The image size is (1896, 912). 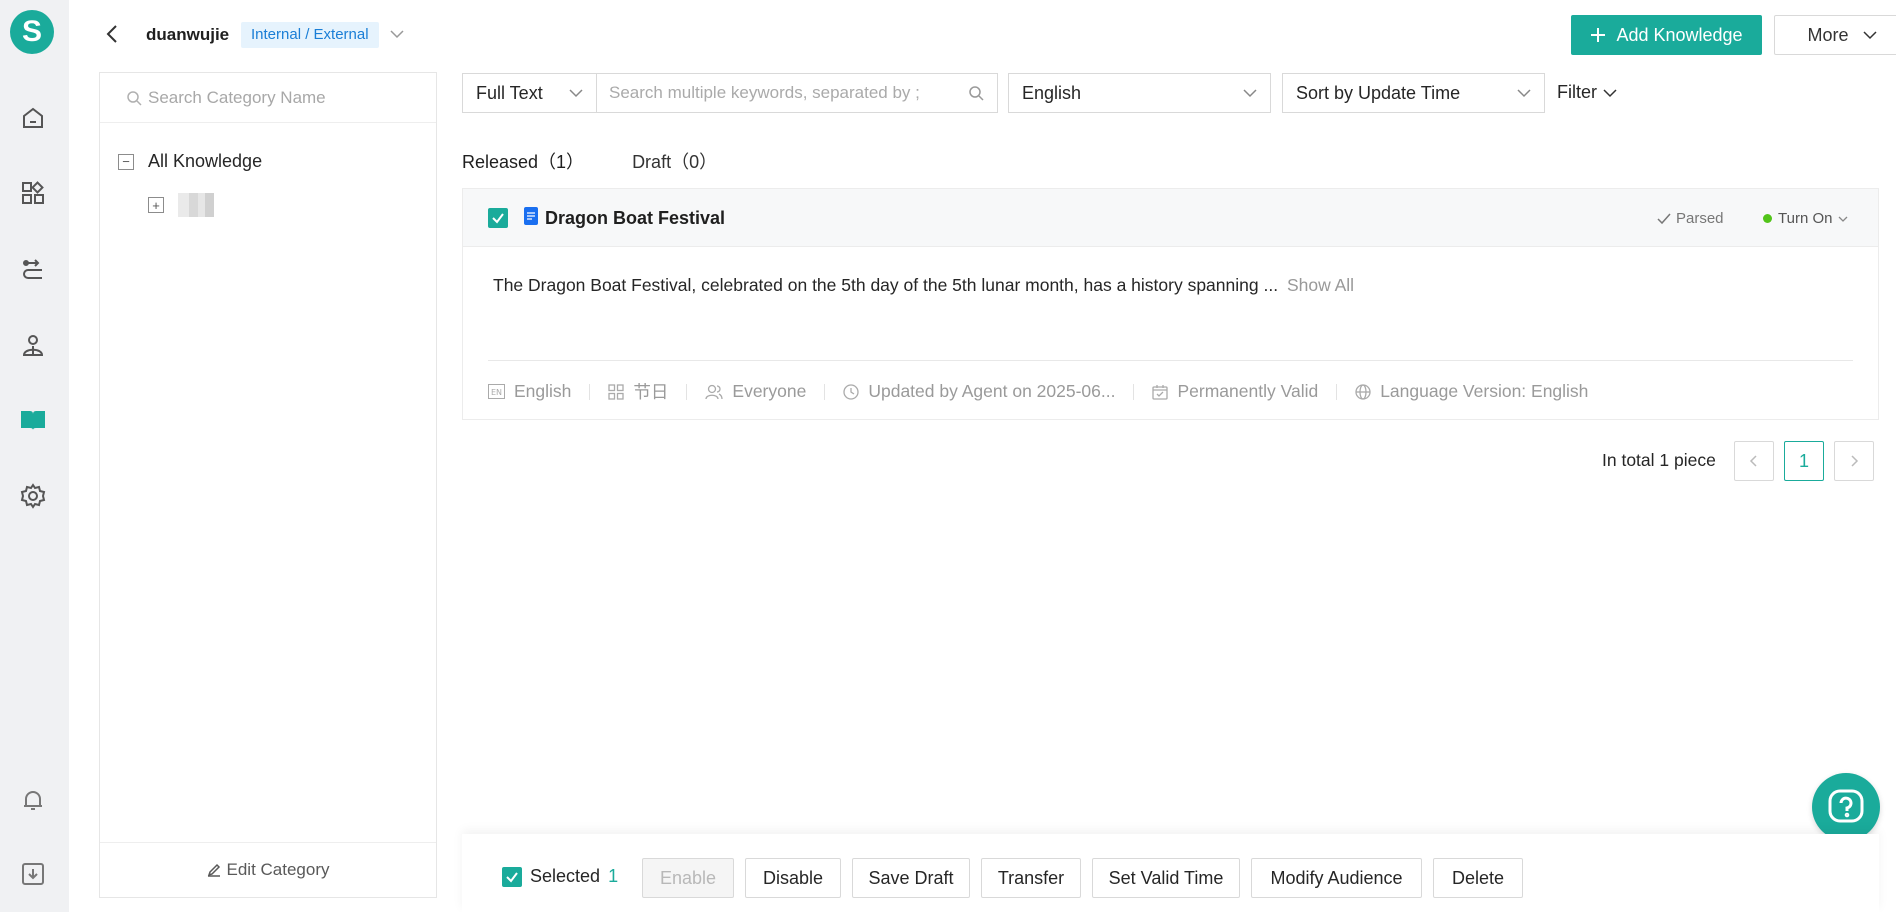 What do you see at coordinates (205, 161) in the screenshot?
I see `tree-node-label: All Knowledge` at bounding box center [205, 161].